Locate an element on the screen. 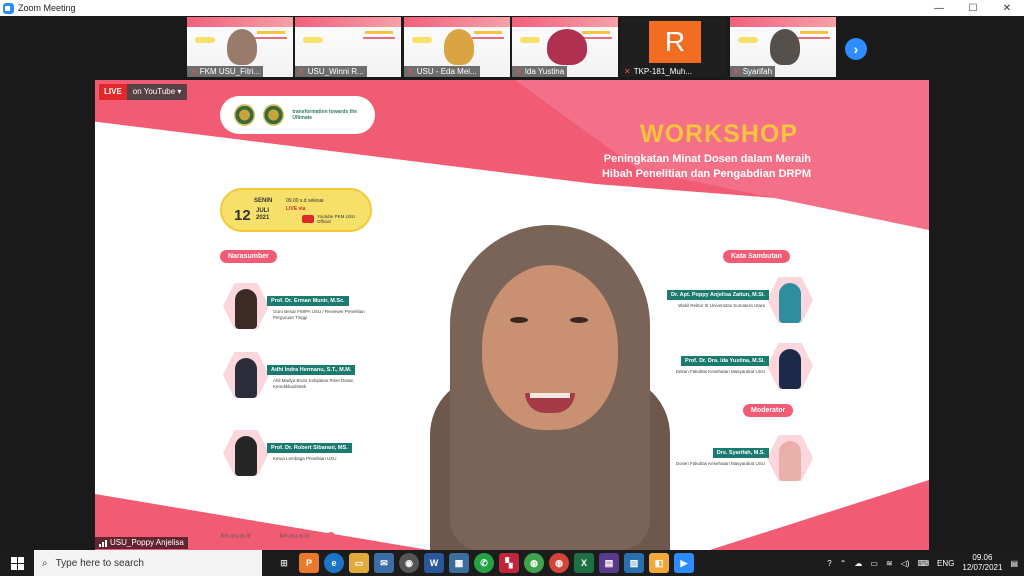 The width and height of the screenshot is (1024, 576). slide-month-text: JULI is located at coordinates (263, 211).